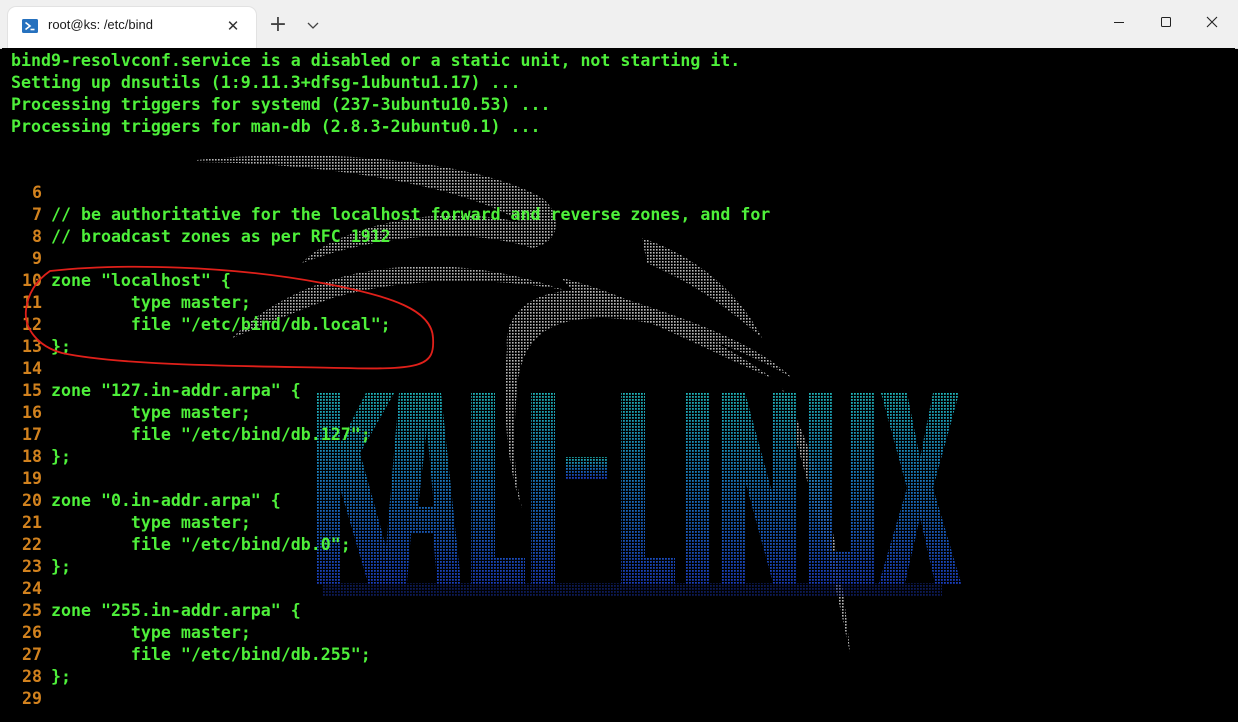  Describe the element at coordinates (32, 434) in the screenshot. I see `line-number: 17` at that location.